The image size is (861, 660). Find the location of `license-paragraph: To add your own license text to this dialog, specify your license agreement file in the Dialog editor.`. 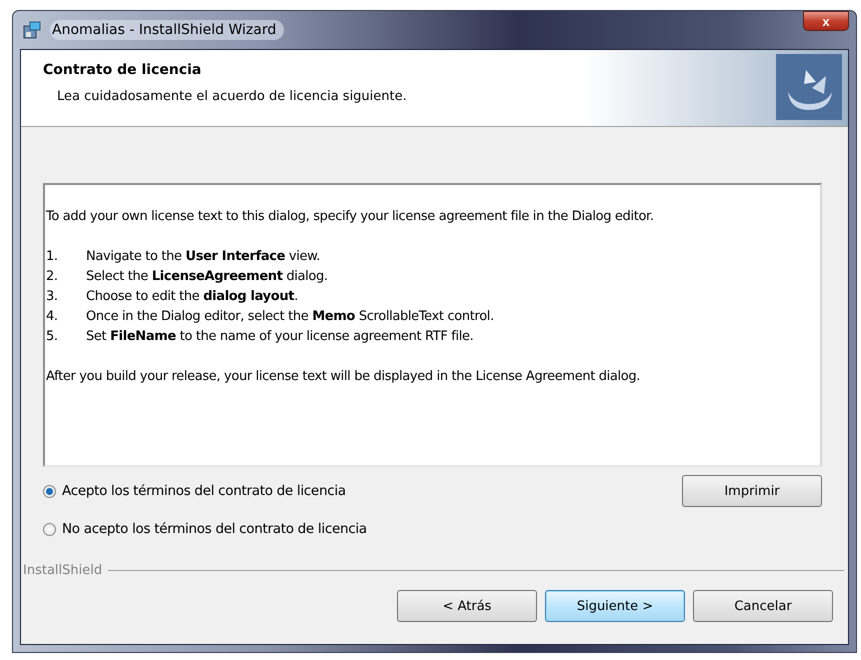

license-paragraph: To add your own license text to this dialog, specify your license agreement file in the Dialog editor. is located at coordinates (350, 217).